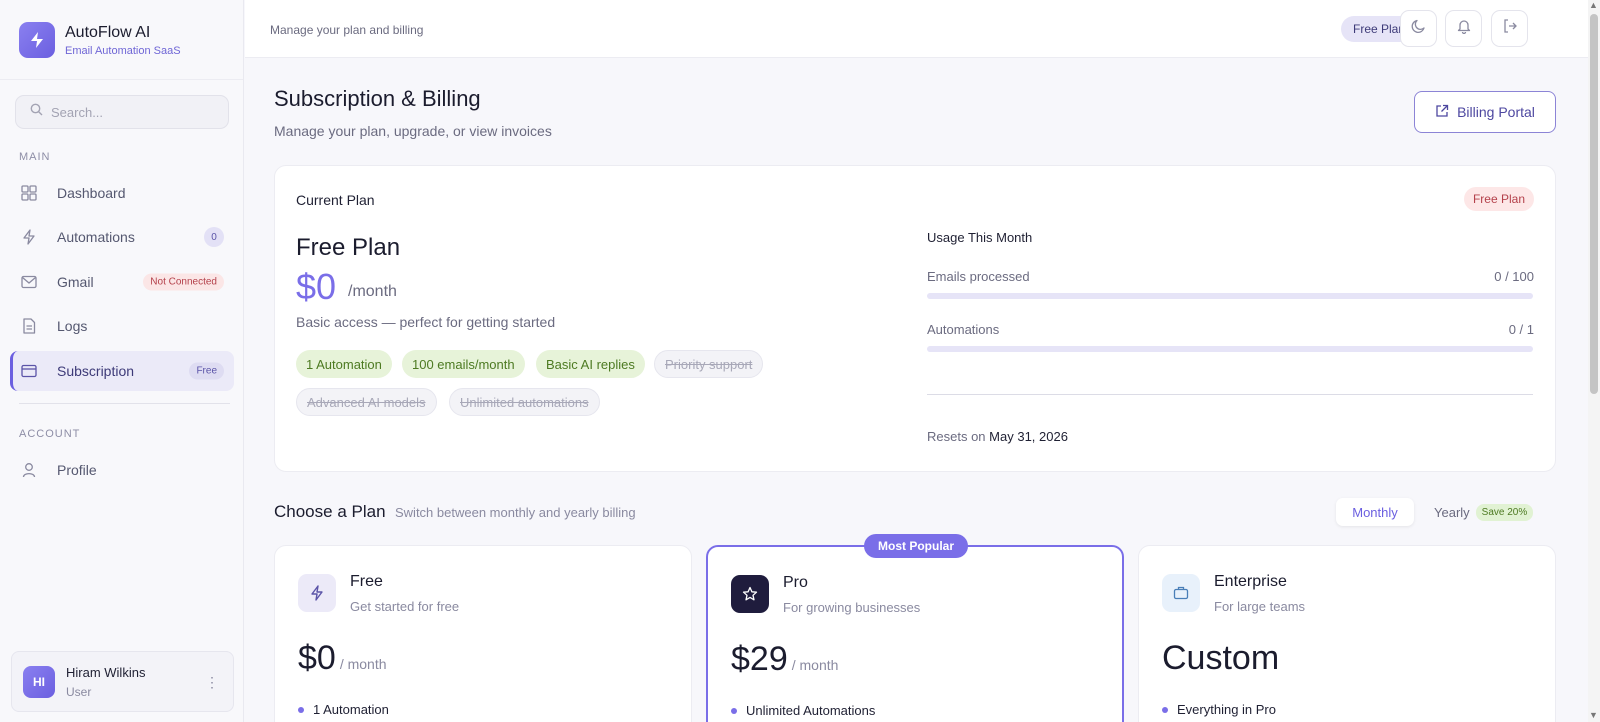 The height and width of the screenshot is (722, 1600). I want to click on plan-price: $0, so click(316, 286).